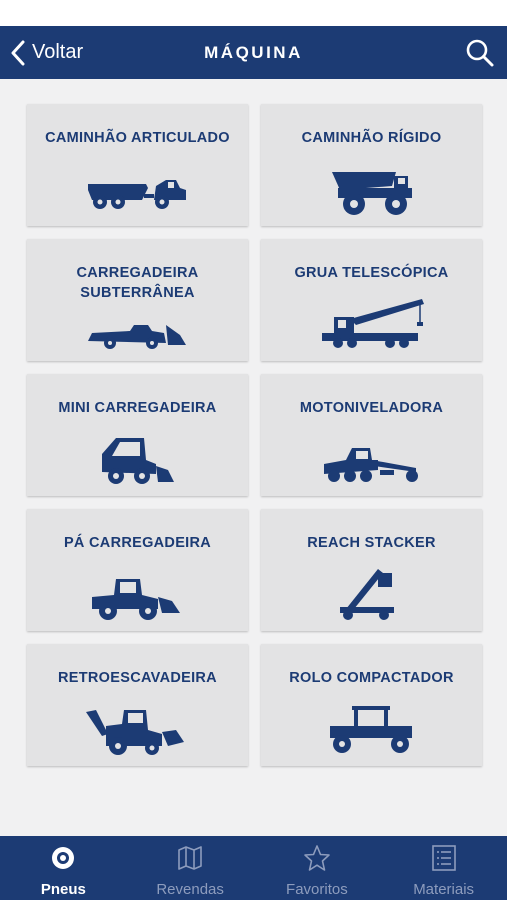 This screenshot has height=900, width=507. I want to click on tab-label: Pneus, so click(63, 889).